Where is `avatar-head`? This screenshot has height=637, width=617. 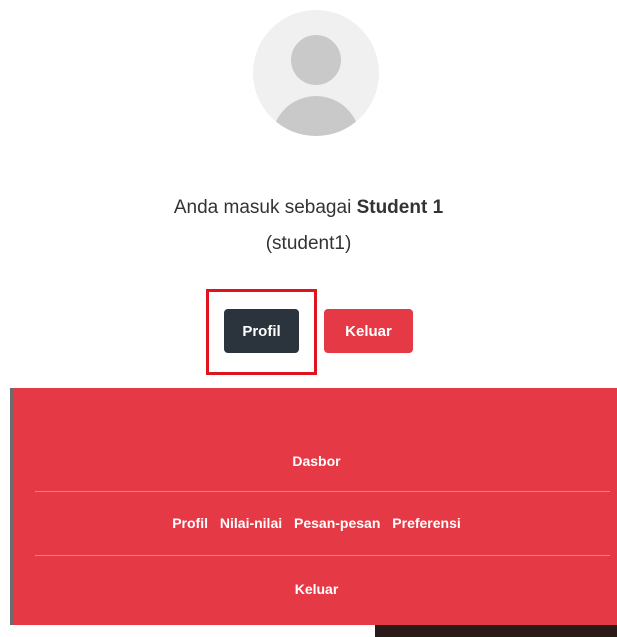
avatar-head is located at coordinates (316, 60).